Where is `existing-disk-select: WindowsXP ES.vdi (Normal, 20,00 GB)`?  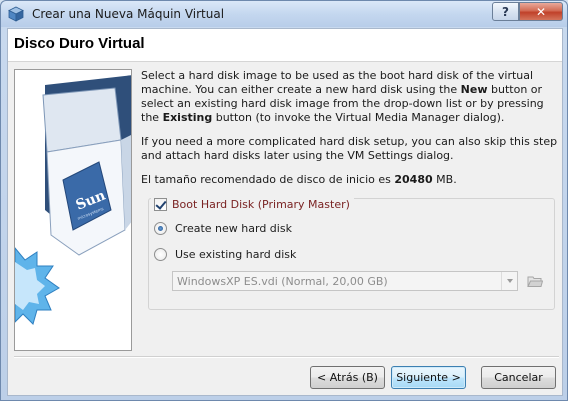
existing-disk-select: WindowsXP ES.vdi (Normal, 20,00 GB) is located at coordinates (345, 281).